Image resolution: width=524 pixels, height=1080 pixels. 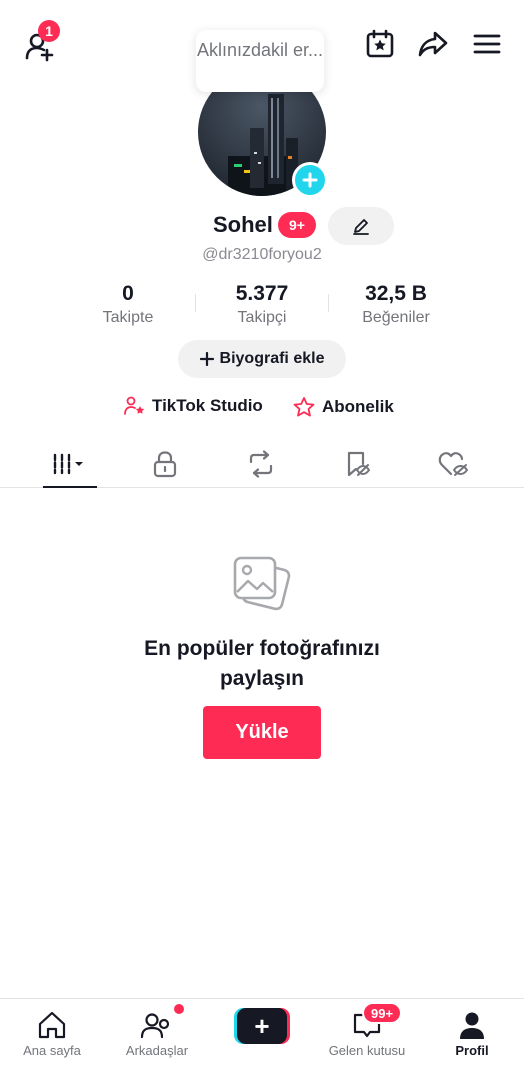 I want to click on tab-private, so click(x=165, y=464).